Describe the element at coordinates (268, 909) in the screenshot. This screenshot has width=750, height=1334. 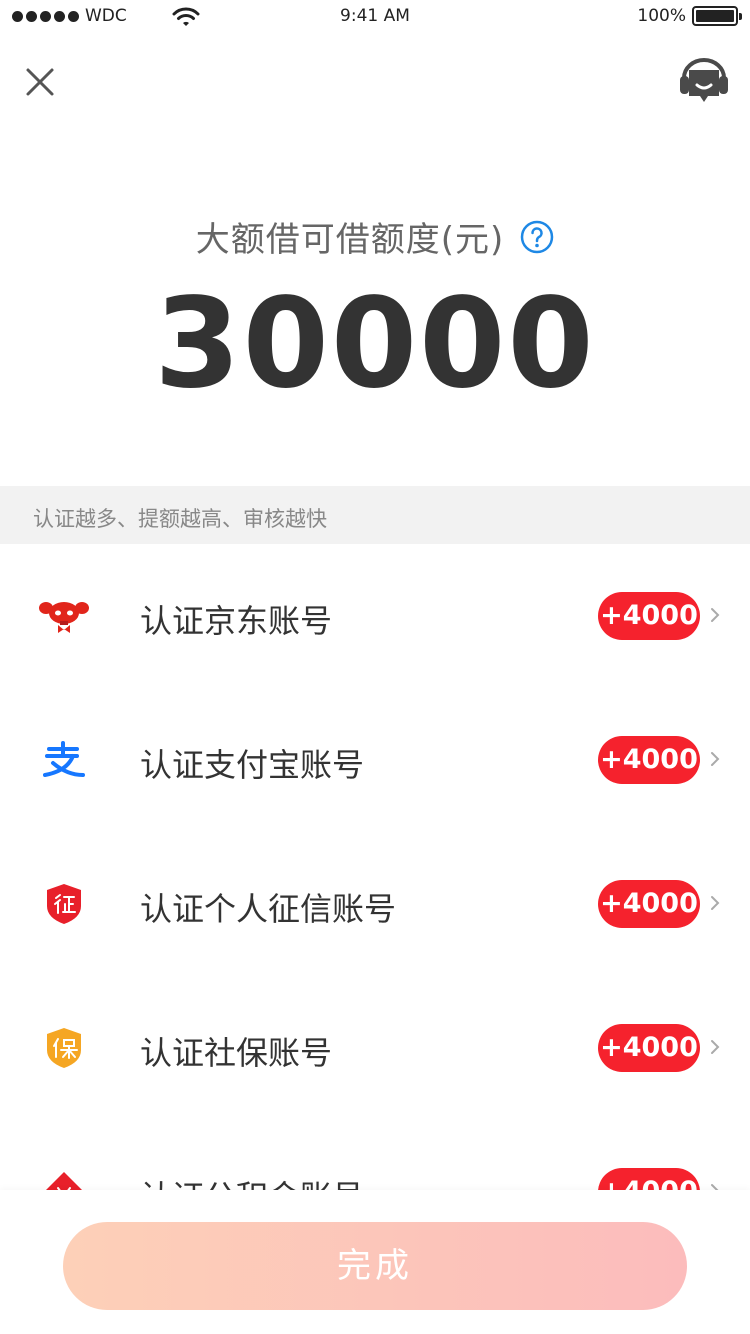
I see `cert-label: 认证个人征信账号` at that location.